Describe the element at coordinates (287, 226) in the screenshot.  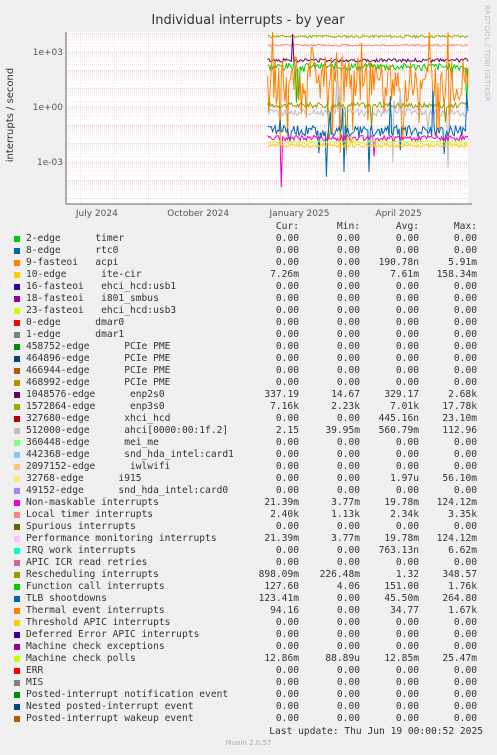
I see `header-cur: Cur:` at that location.